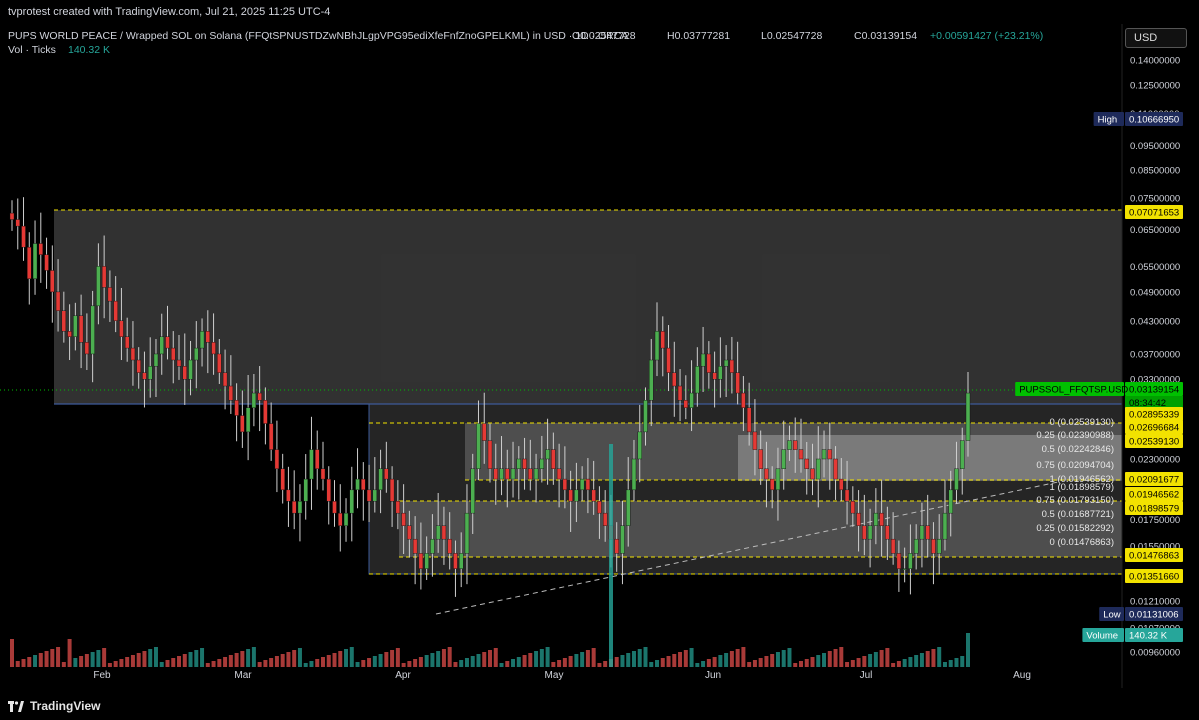 Image resolution: width=1199 pixels, height=720 pixels. I want to click on time-tick-label: May, so click(554, 675).